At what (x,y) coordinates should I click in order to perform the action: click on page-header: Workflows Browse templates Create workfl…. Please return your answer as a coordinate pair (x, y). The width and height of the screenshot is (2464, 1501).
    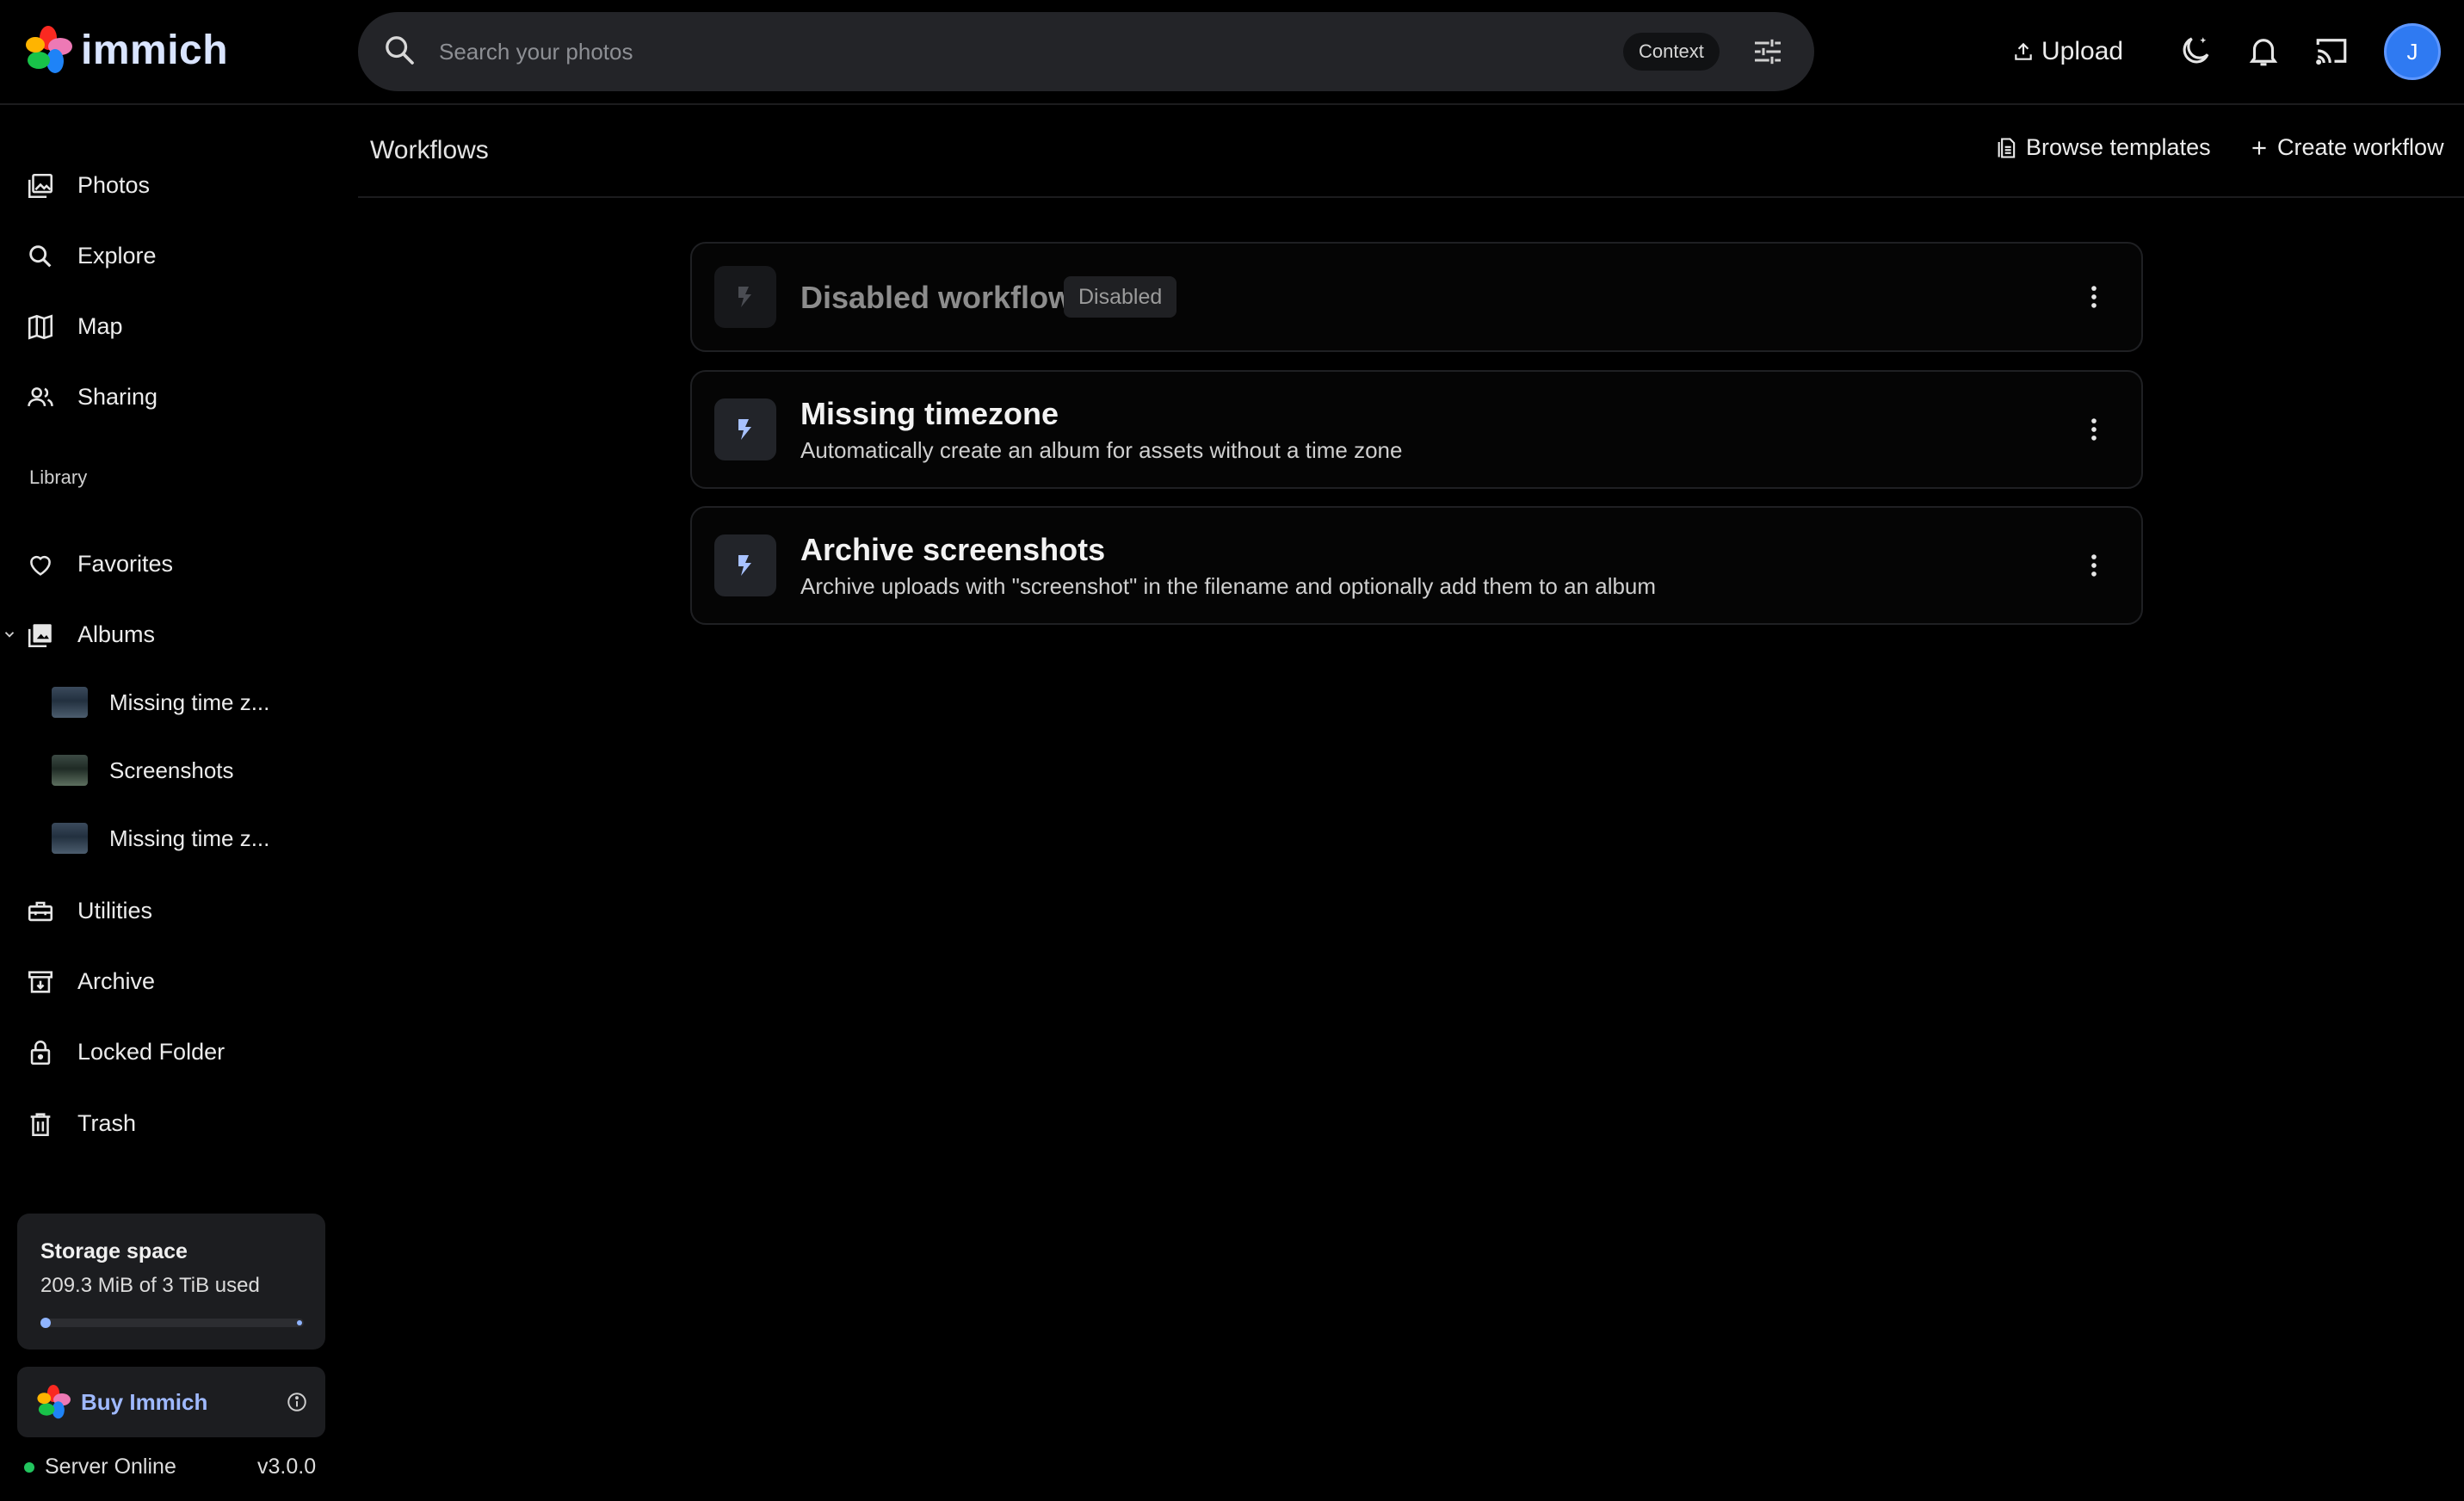
    Looking at the image, I should click on (1411, 151).